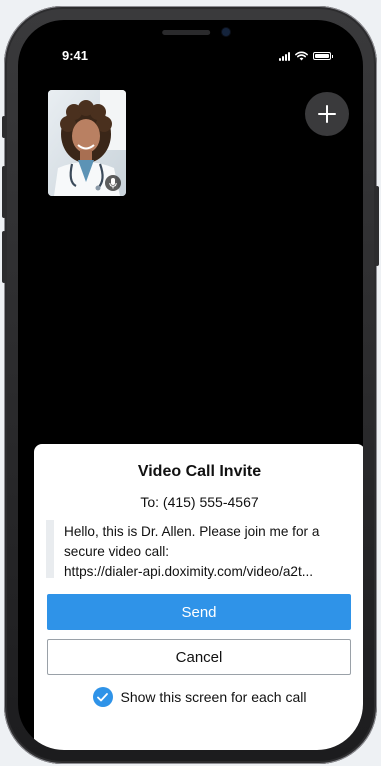 This screenshot has width=381, height=766. Describe the element at coordinates (226, 32) in the screenshot. I see `front-camera` at that location.